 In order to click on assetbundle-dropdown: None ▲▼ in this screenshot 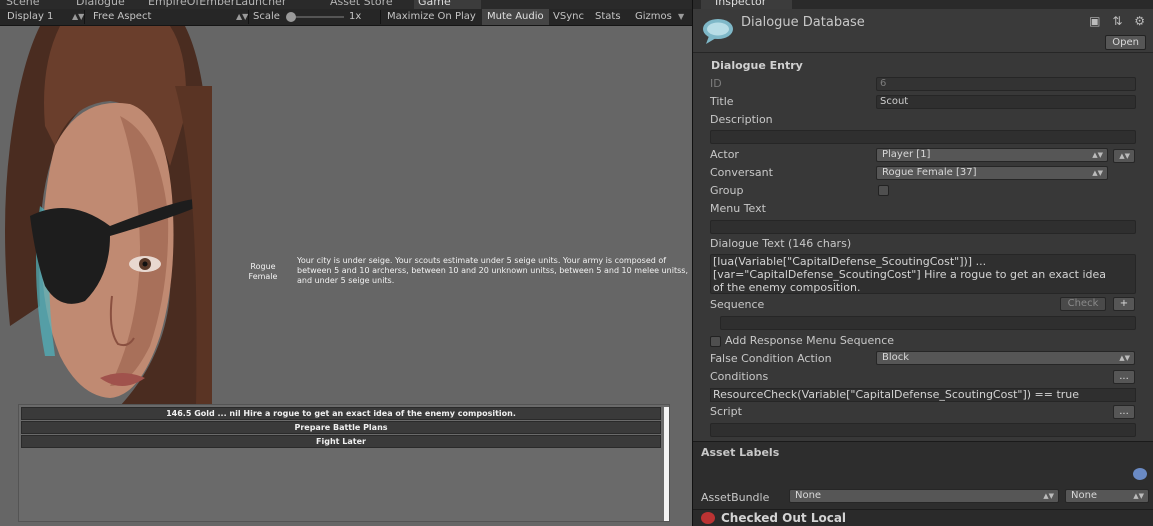, I will do `click(924, 496)`.